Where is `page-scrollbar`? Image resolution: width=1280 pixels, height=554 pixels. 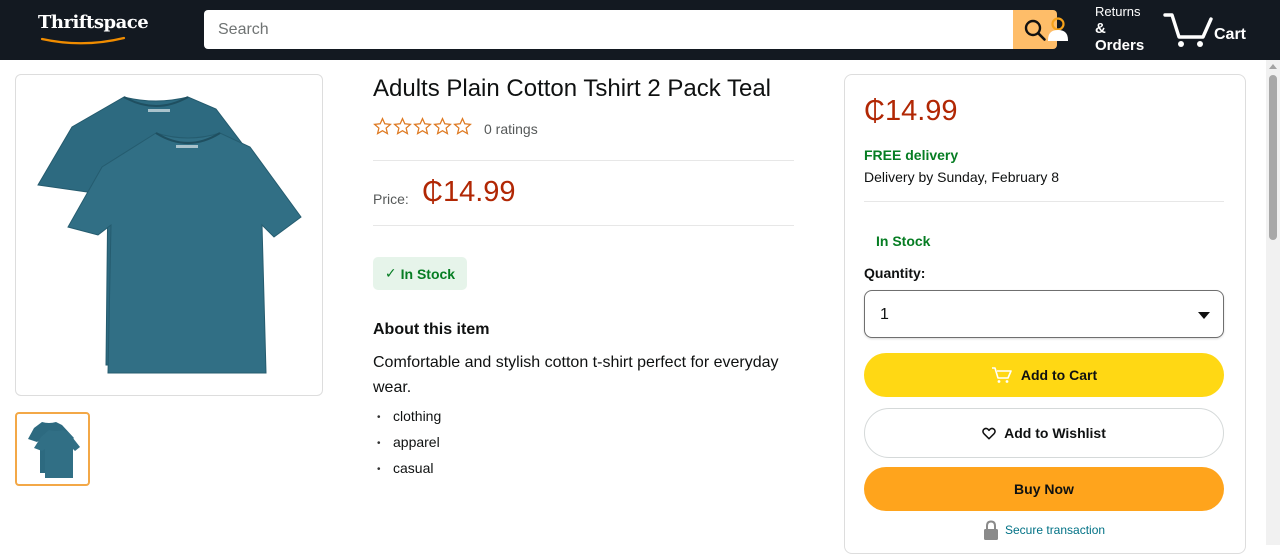
page-scrollbar is located at coordinates (1273, 302).